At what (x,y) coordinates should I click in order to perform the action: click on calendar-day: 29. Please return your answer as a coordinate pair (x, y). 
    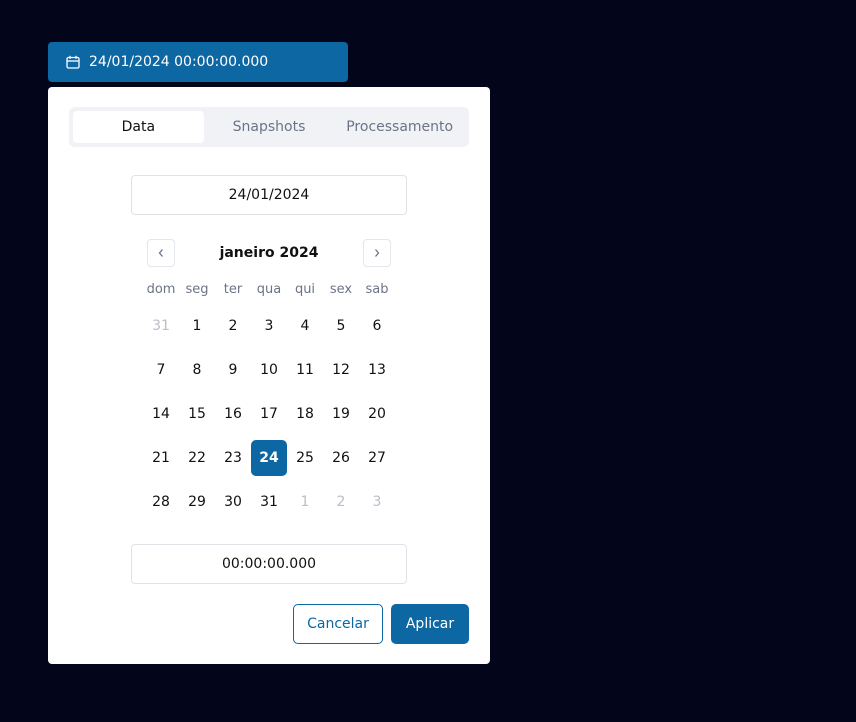
    Looking at the image, I should click on (197, 502).